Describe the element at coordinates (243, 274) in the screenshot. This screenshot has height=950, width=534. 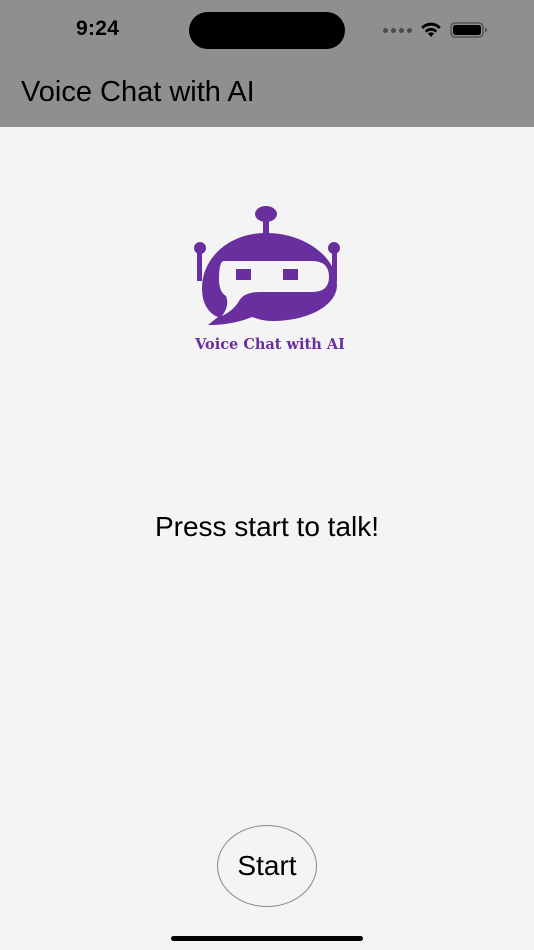
I see `robot-left-eye` at that location.